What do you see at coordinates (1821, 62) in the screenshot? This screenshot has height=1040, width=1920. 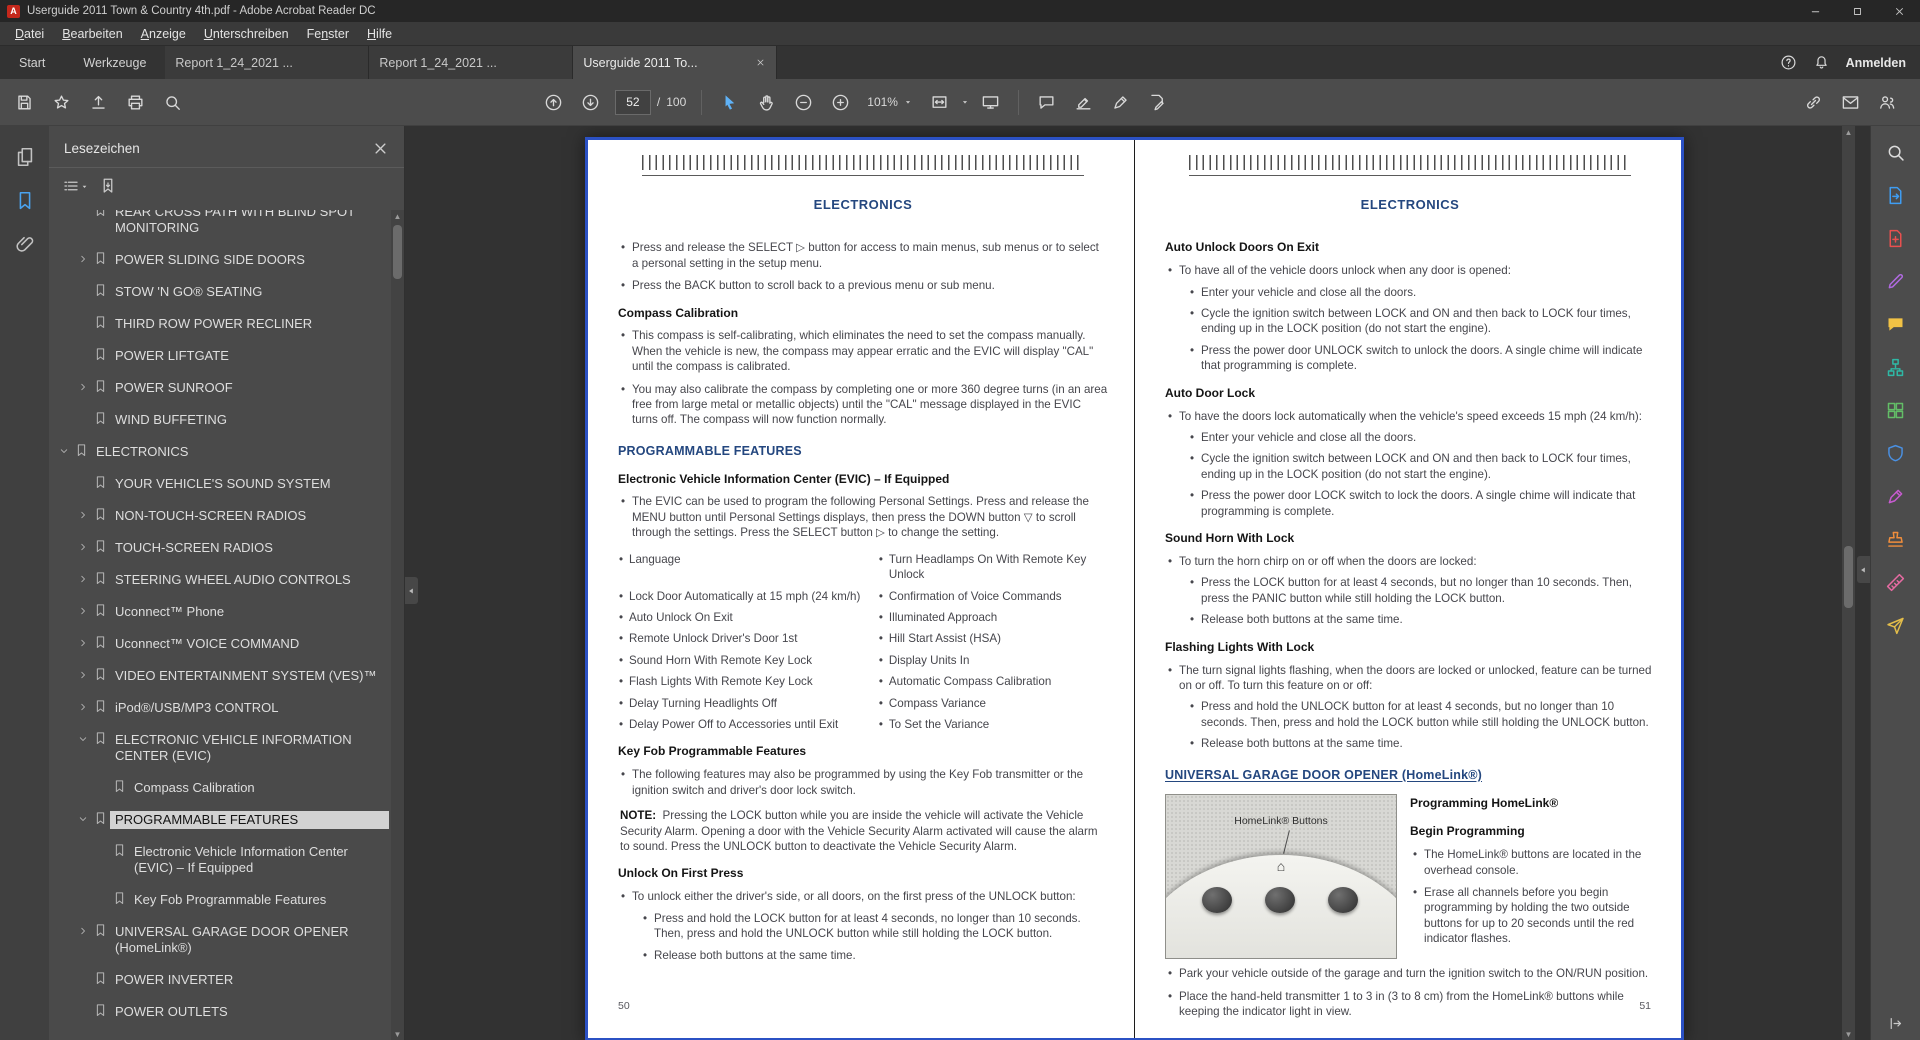 I see `notifications-bell-icon` at bounding box center [1821, 62].